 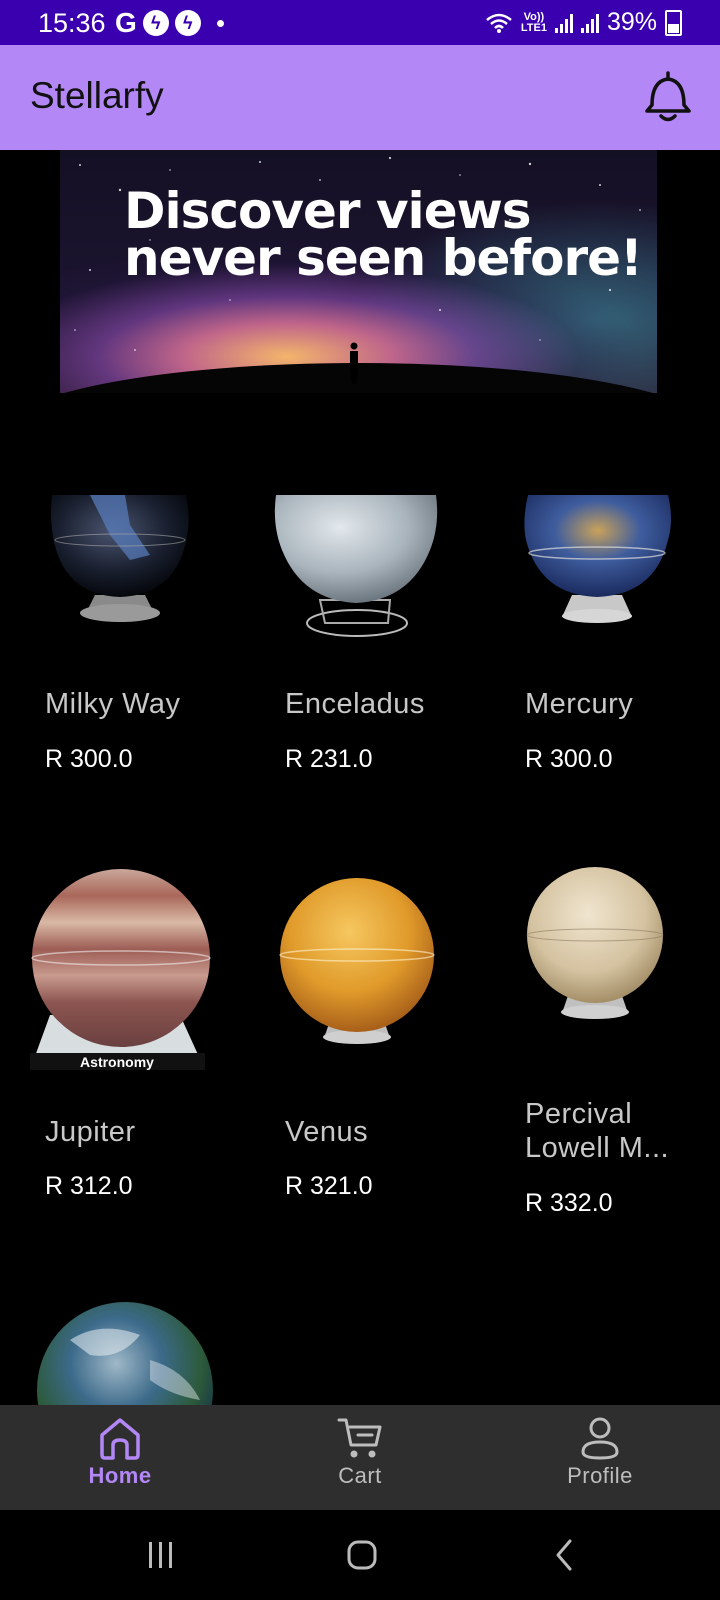 I want to click on product-card, so click(x=115, y=1352).